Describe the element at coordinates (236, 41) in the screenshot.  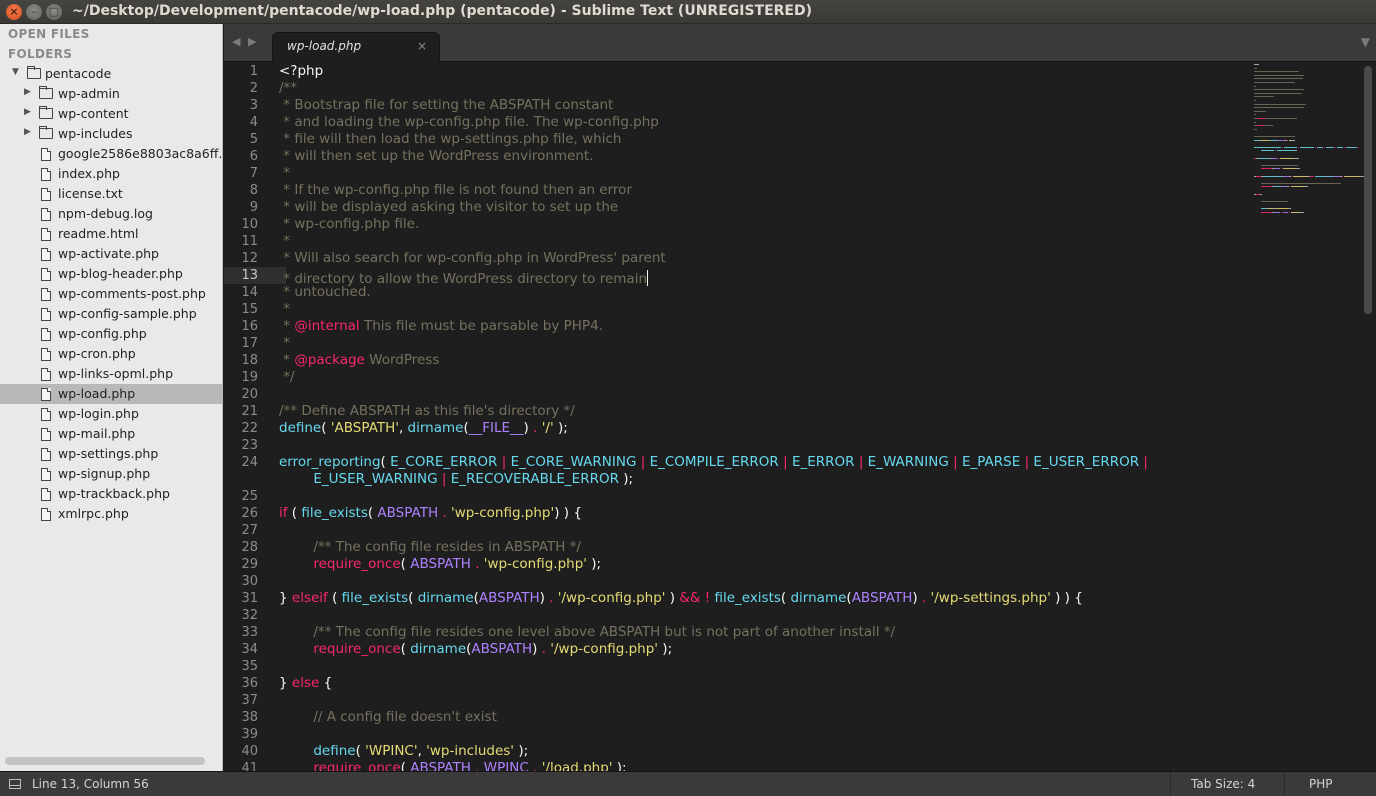
I see `tab-prev-icon: ◀` at that location.